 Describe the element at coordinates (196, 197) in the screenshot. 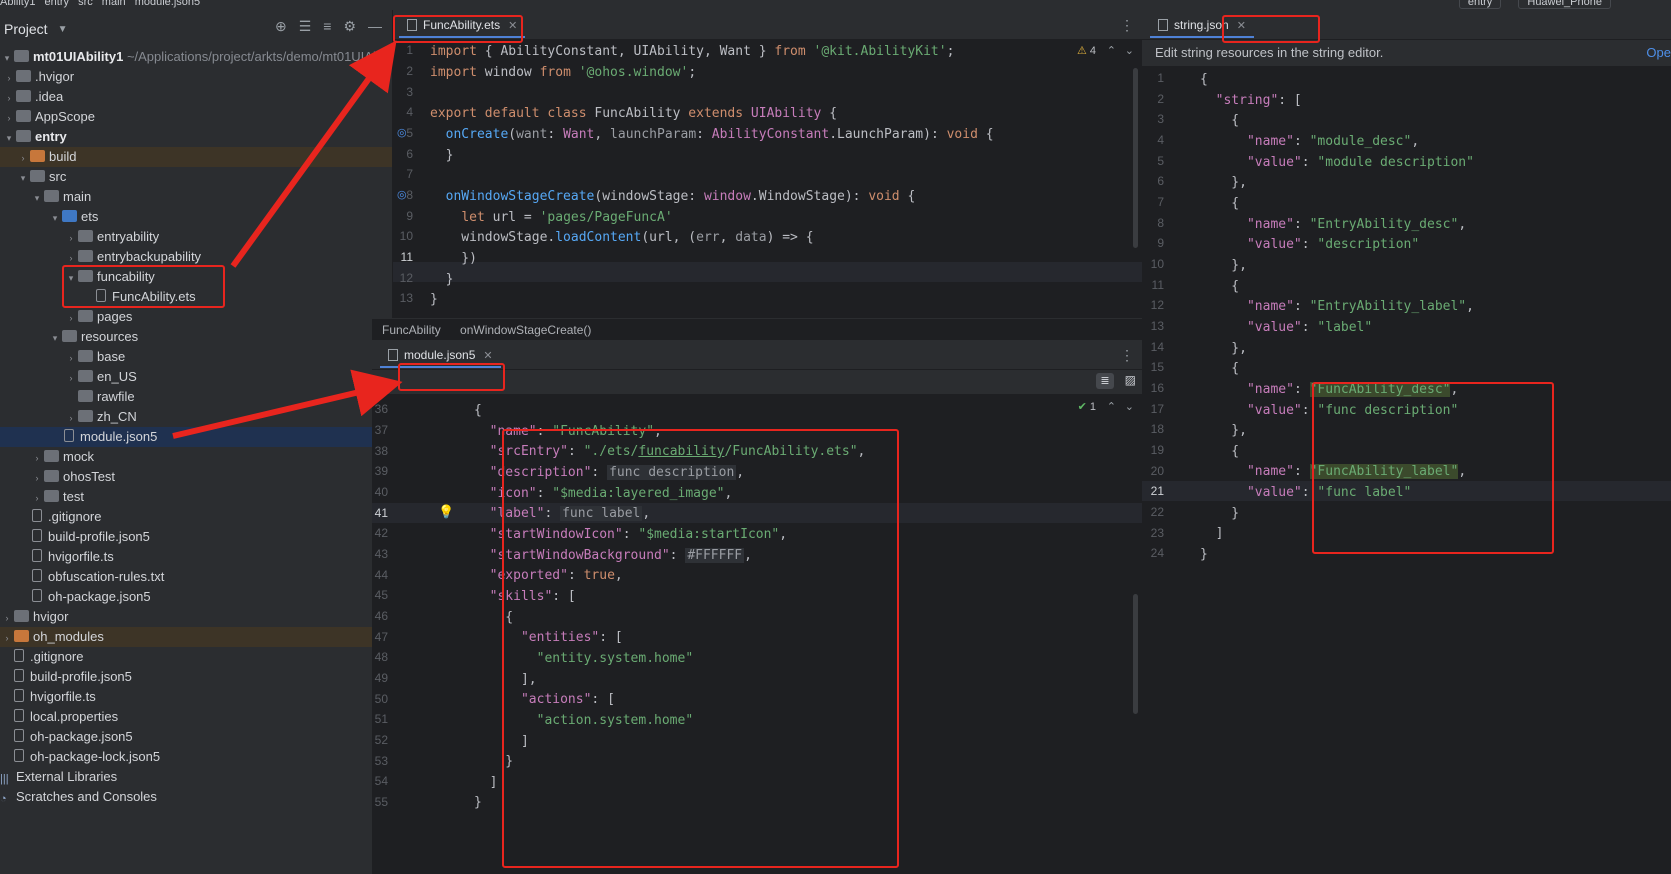

I see `tree-item: ▾ main` at that location.